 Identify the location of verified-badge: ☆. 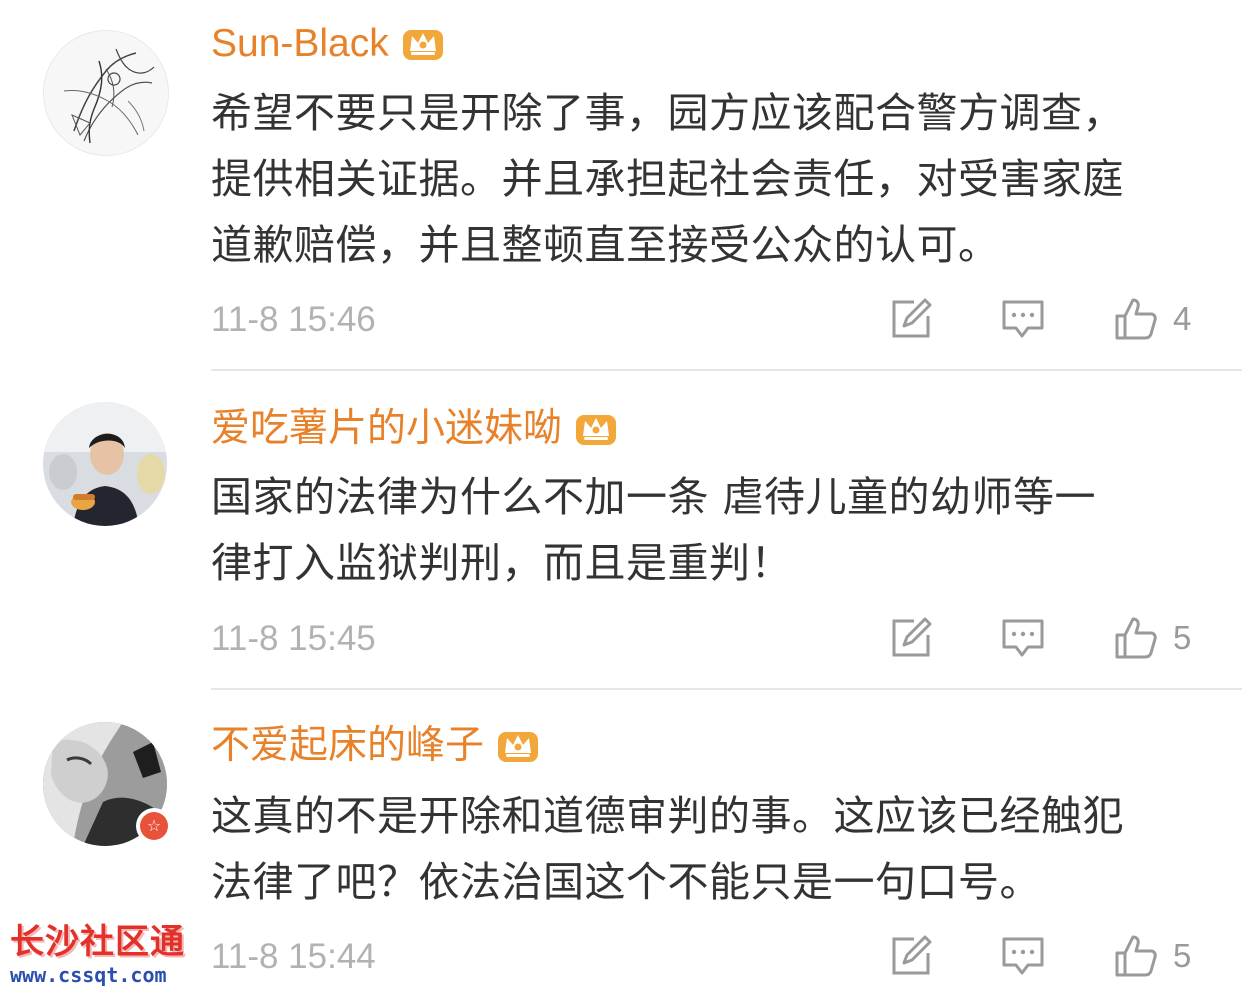
(154, 826).